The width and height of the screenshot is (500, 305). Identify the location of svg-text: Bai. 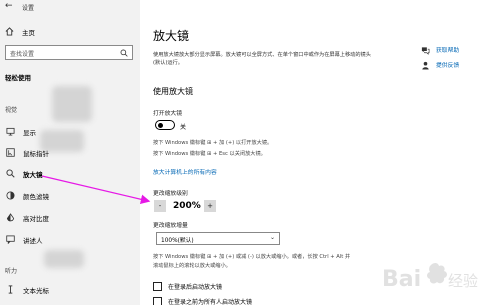
(401, 279).